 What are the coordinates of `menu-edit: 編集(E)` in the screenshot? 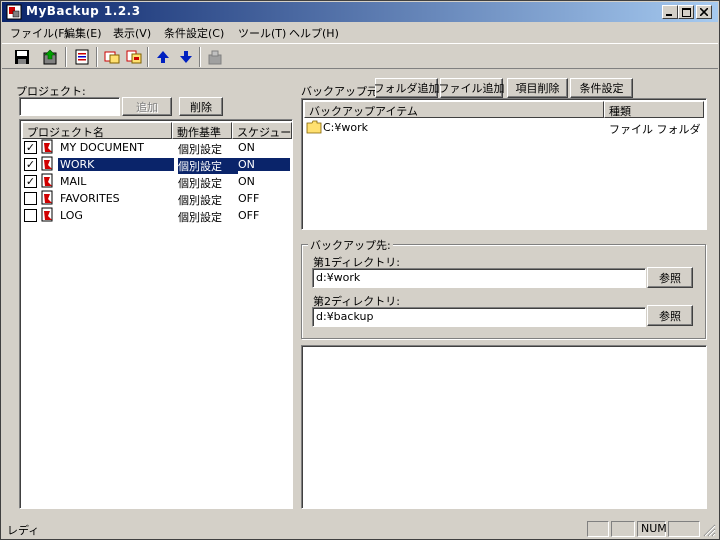 It's located at (83, 33).